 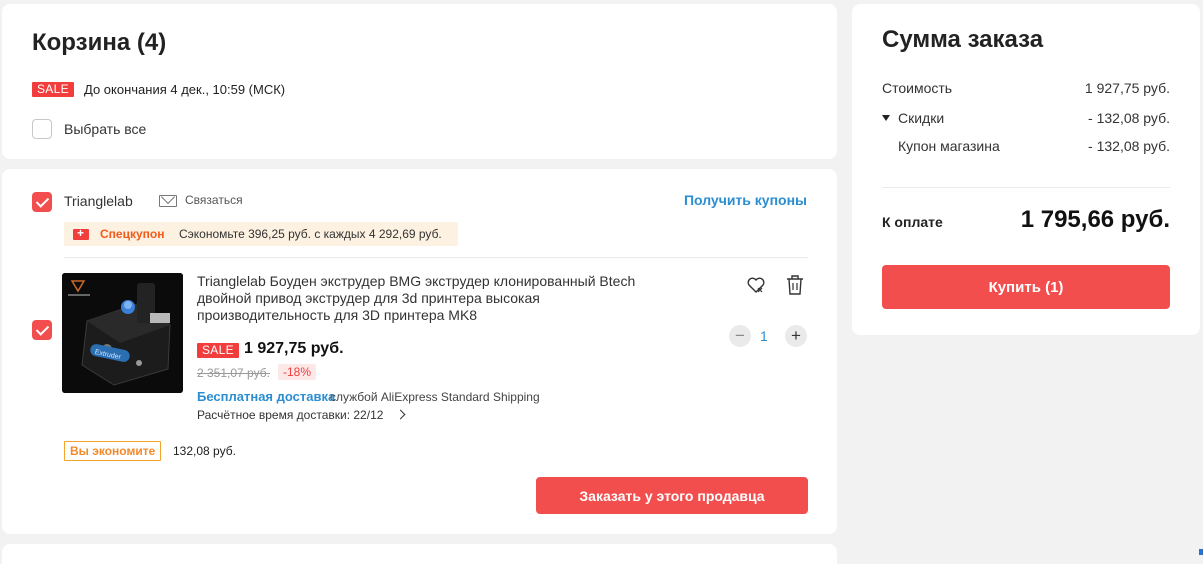 I want to click on promo-title: Спецкупон, so click(x=132, y=234).